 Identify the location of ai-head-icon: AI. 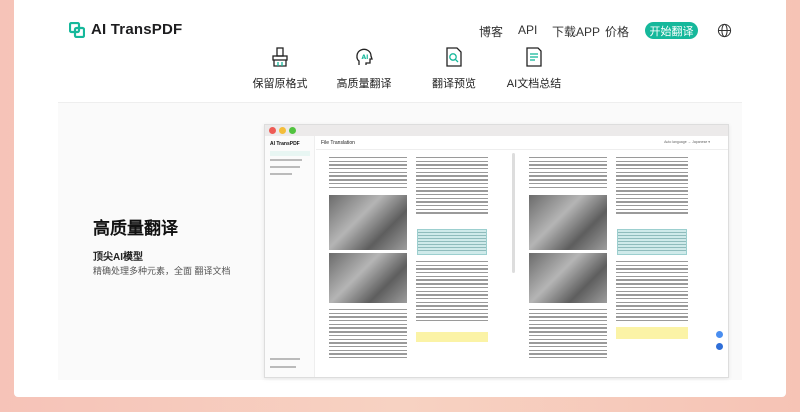
(364, 56).